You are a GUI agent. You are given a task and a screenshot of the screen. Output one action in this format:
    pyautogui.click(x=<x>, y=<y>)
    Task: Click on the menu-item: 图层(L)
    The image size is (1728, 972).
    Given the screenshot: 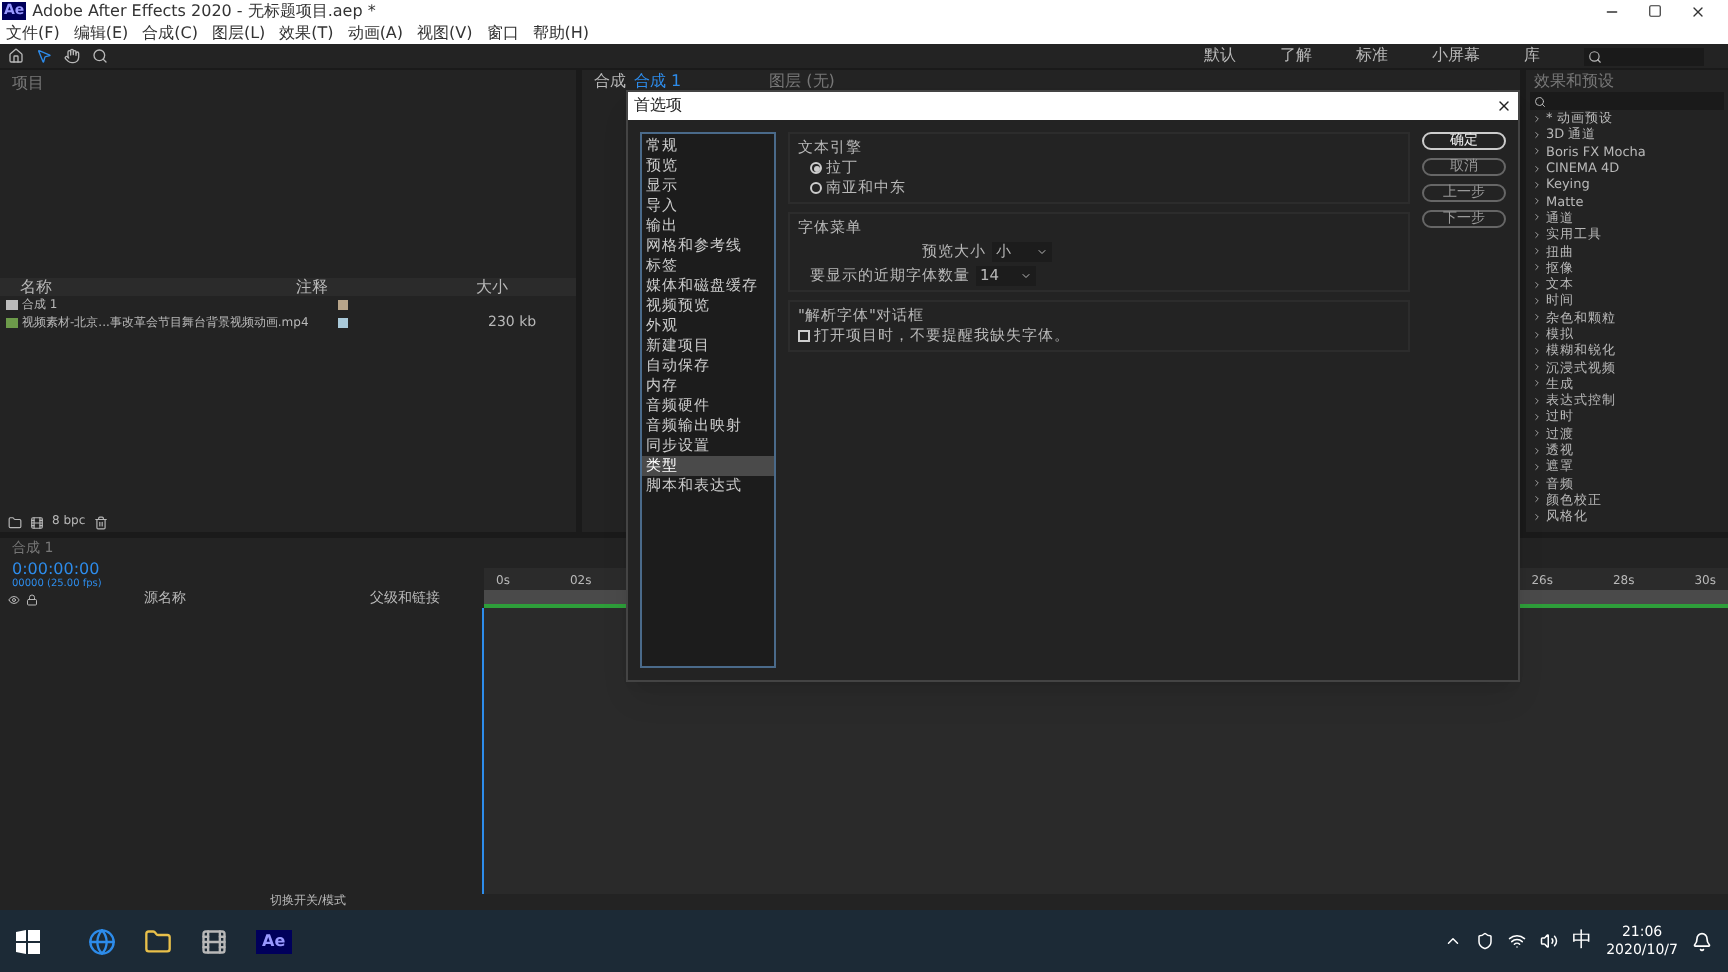 What is the action you would take?
    pyautogui.click(x=238, y=33)
    